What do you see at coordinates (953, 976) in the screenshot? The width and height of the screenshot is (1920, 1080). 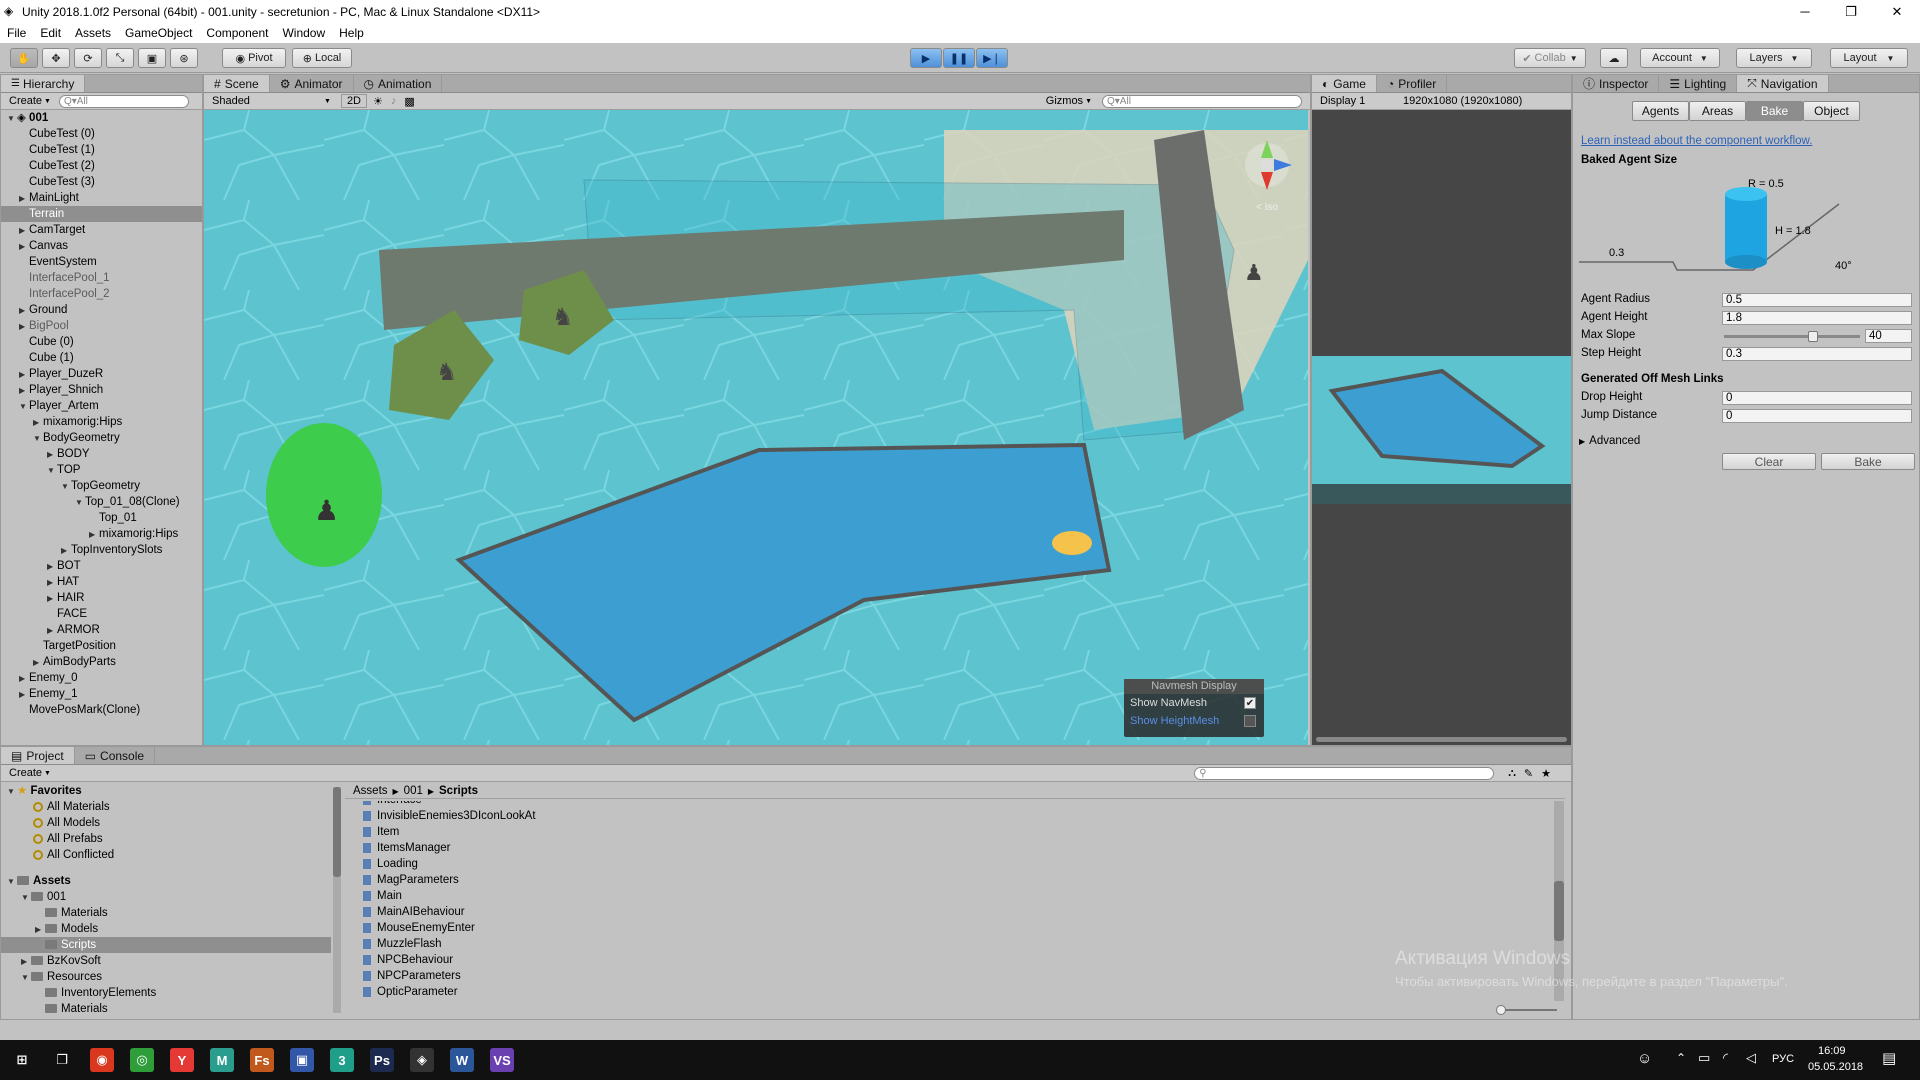 I see `script-file-item: NPCParameters` at bounding box center [953, 976].